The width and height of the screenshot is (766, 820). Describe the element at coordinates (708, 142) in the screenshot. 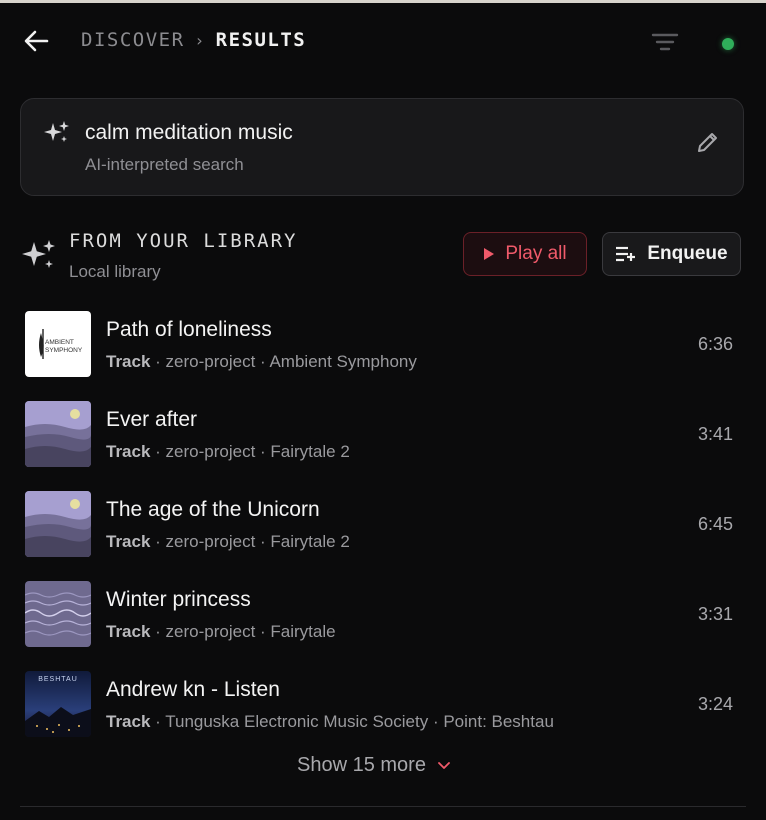

I see `pencil-icon` at that location.